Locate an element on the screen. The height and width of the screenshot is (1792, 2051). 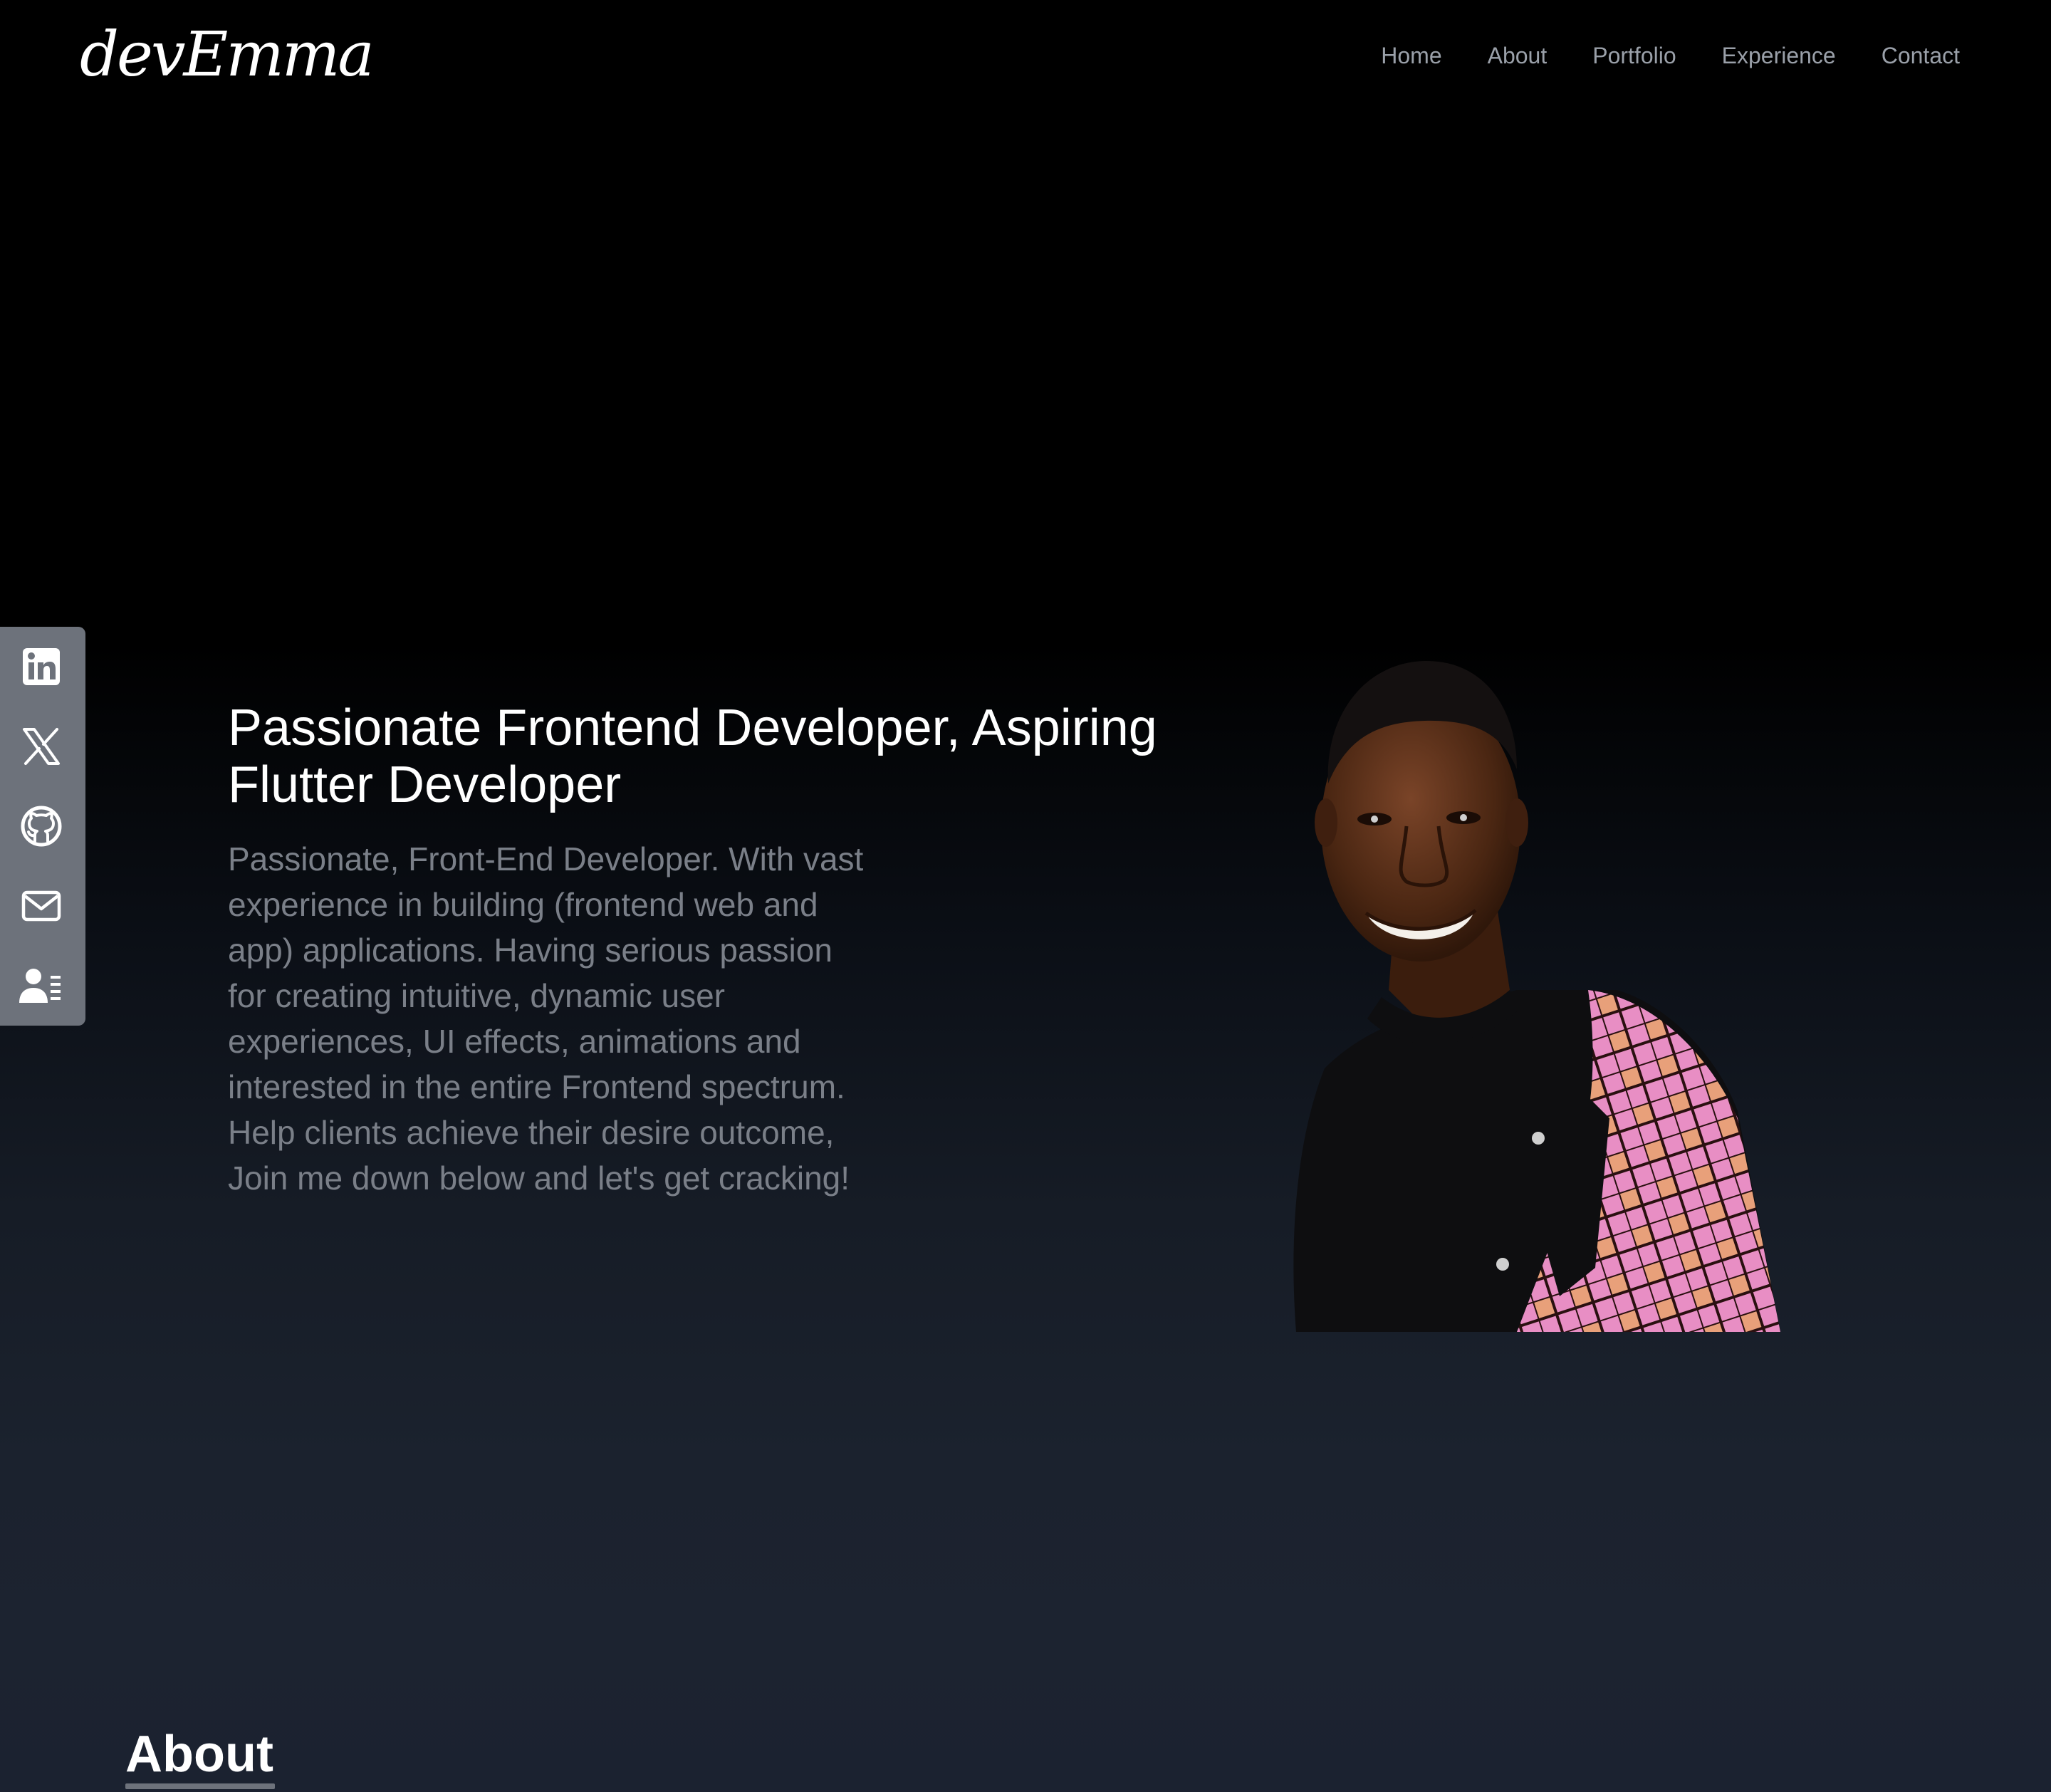
nav-link-contact: Contact is located at coordinates (1921, 55).